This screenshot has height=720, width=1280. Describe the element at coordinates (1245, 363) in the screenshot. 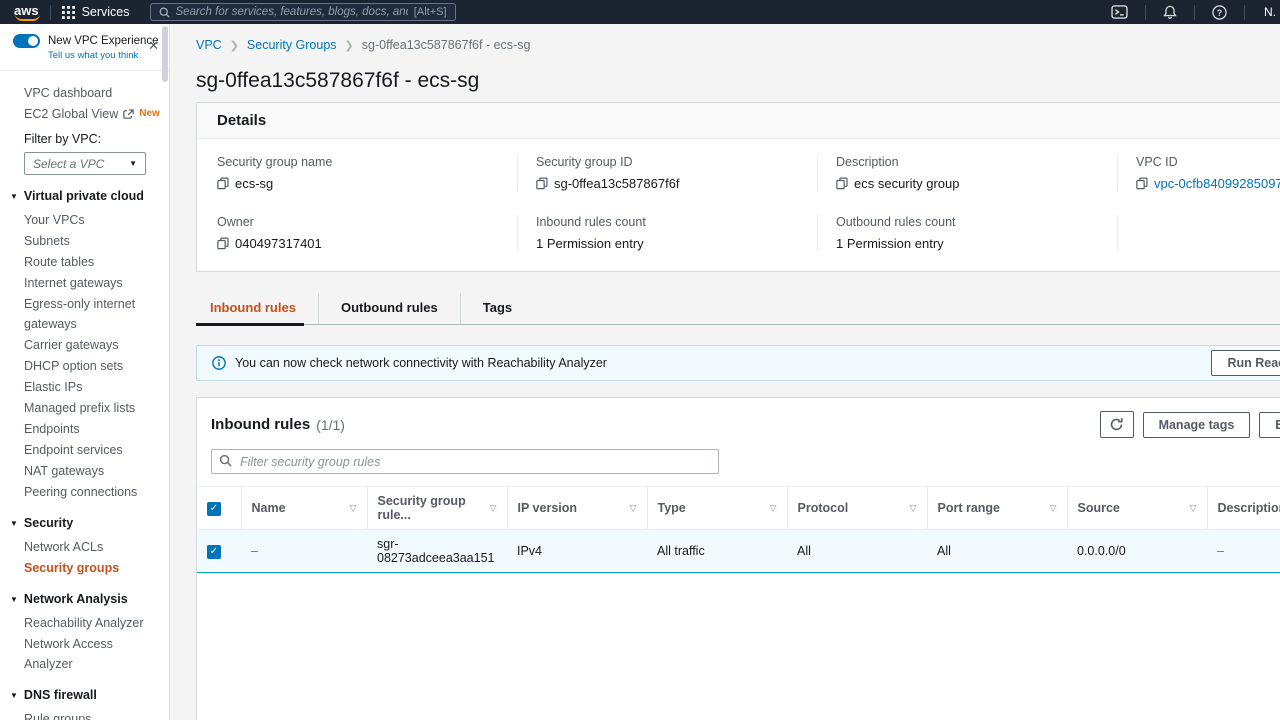

I see `run-reachability-analyzer-button: Run Reachability Analyzer` at that location.